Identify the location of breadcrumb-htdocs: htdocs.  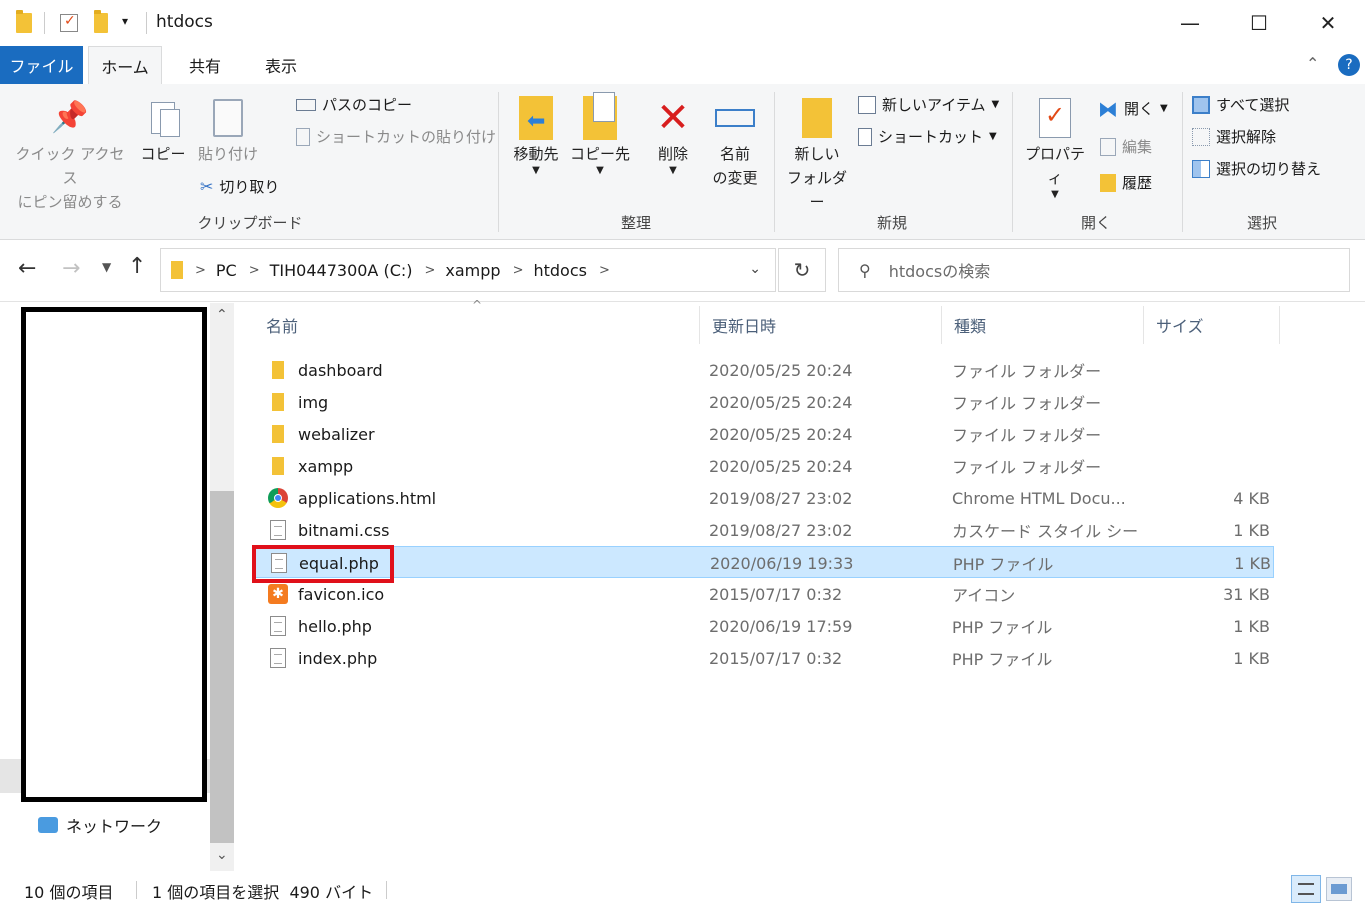
(560, 270).